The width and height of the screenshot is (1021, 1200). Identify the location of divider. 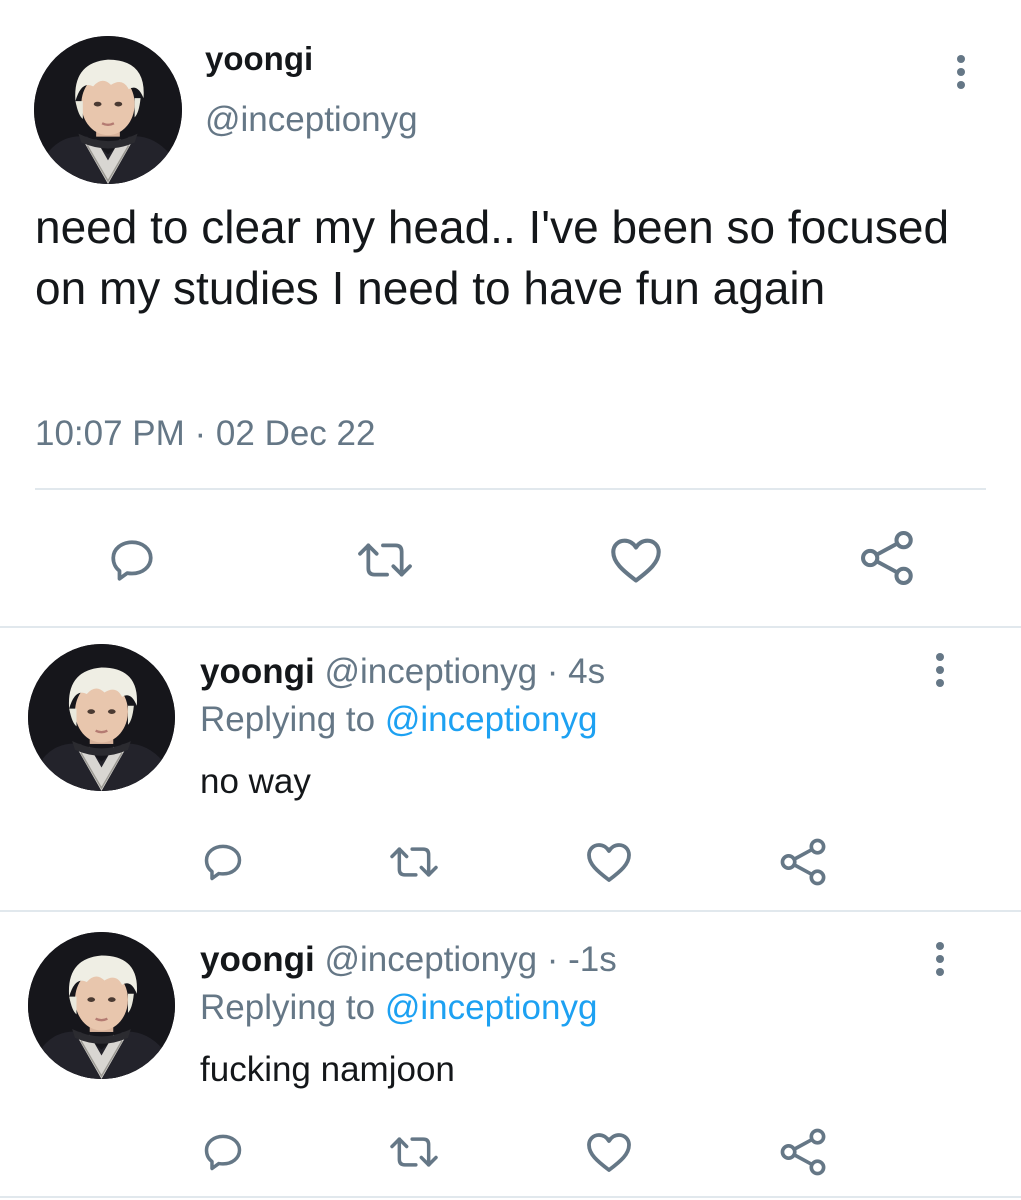
(510, 489).